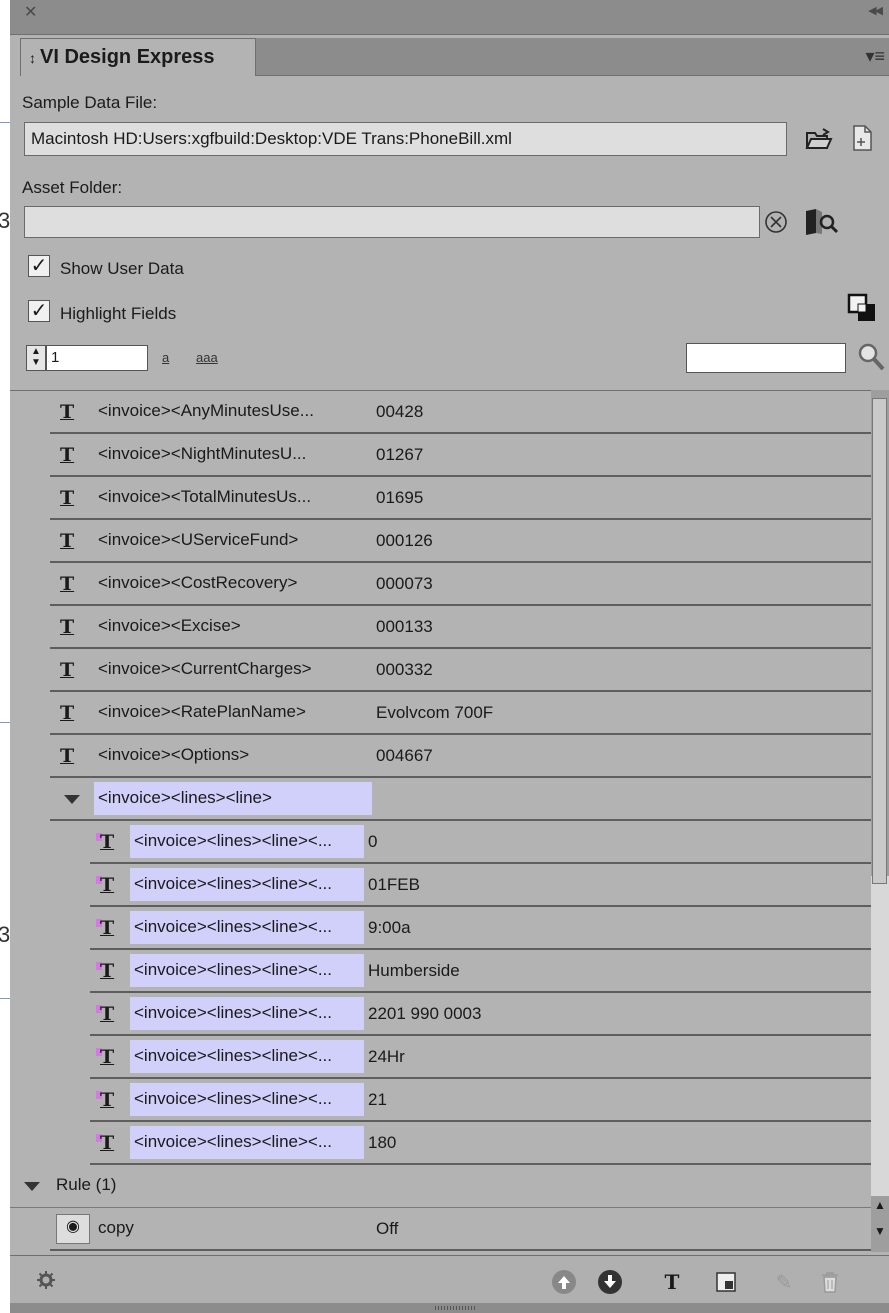 The width and height of the screenshot is (889, 1313). Describe the element at coordinates (404, 583) in the screenshot. I see `field-value: 000073` at that location.